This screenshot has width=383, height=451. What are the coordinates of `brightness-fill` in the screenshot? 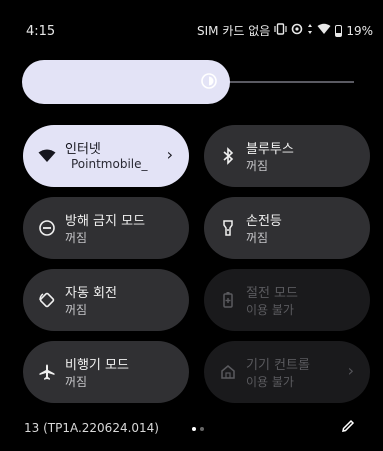 It's located at (126, 82).